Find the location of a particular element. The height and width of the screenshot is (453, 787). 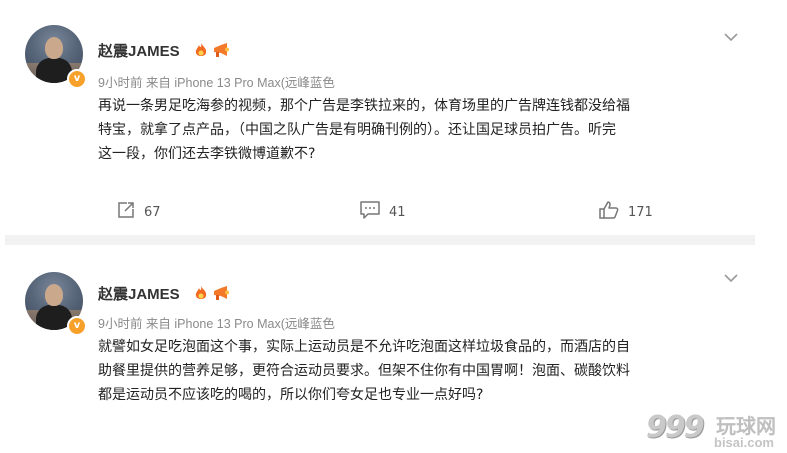

like-count: 171 is located at coordinates (640, 212).